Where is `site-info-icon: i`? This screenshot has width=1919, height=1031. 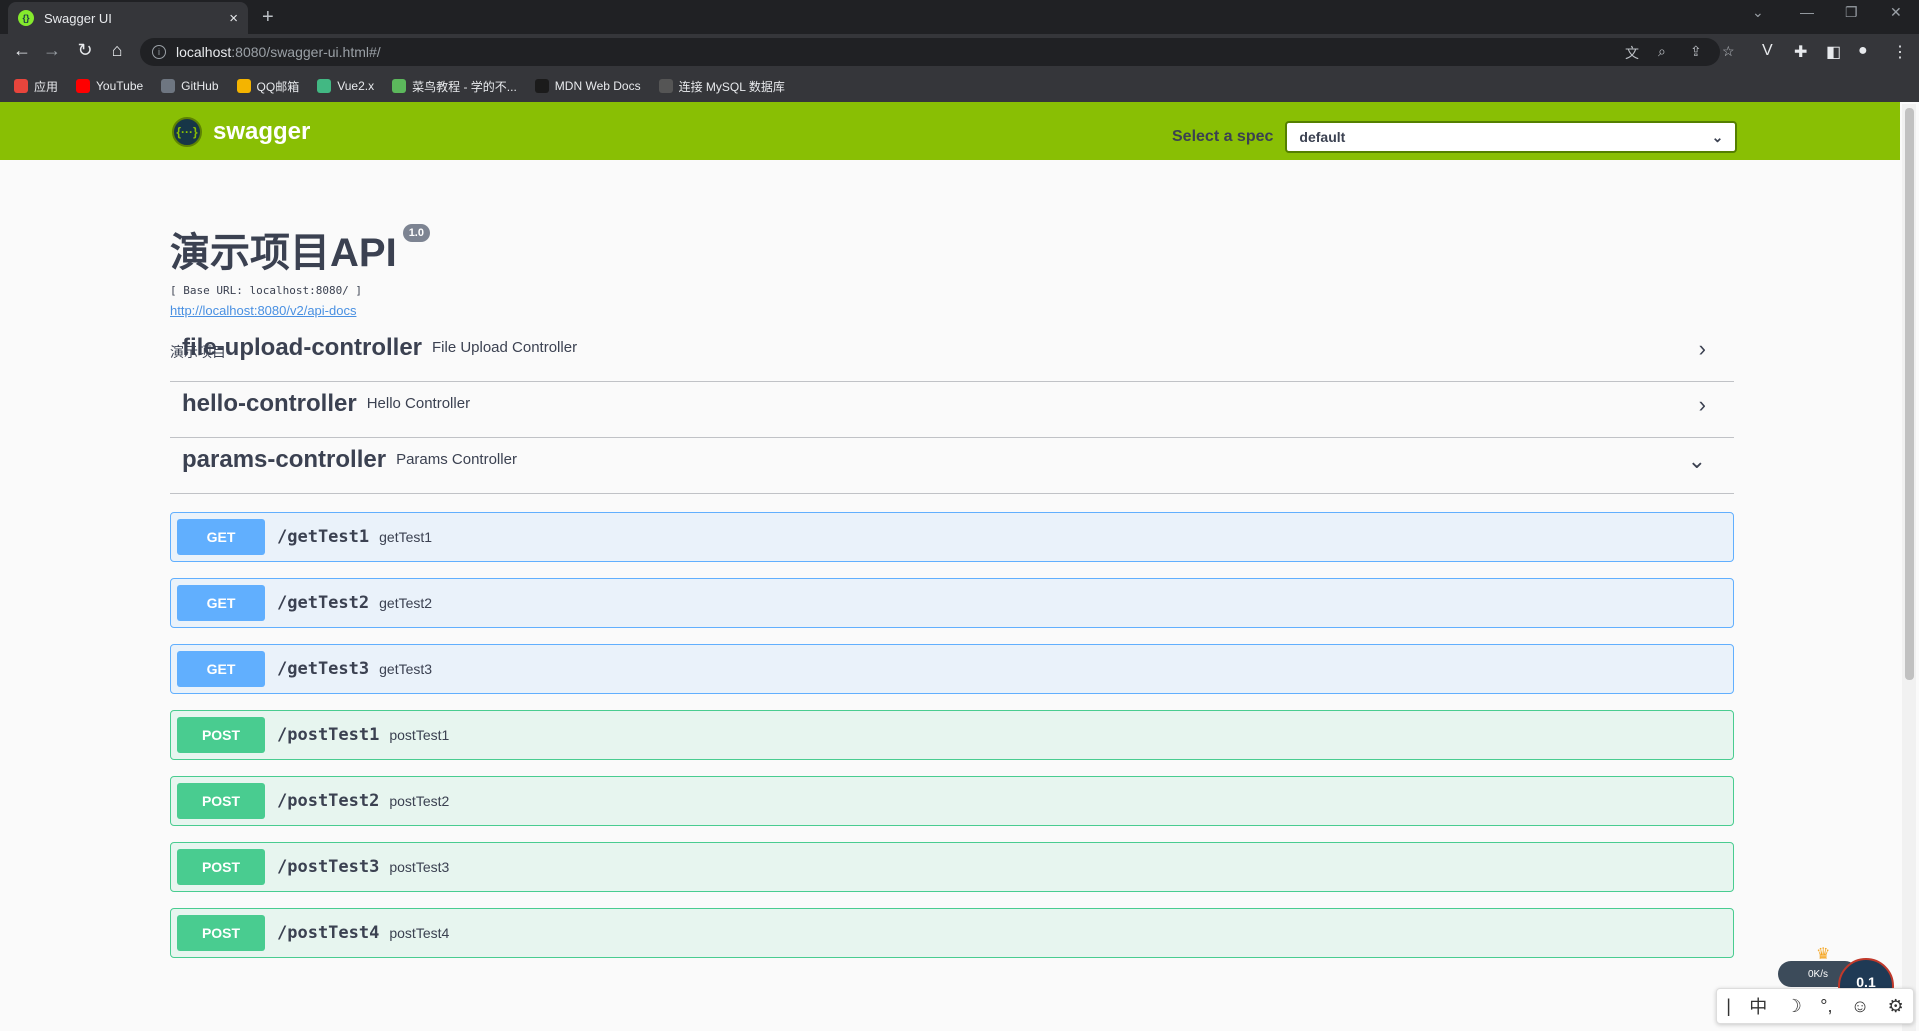 site-info-icon: i is located at coordinates (159, 52).